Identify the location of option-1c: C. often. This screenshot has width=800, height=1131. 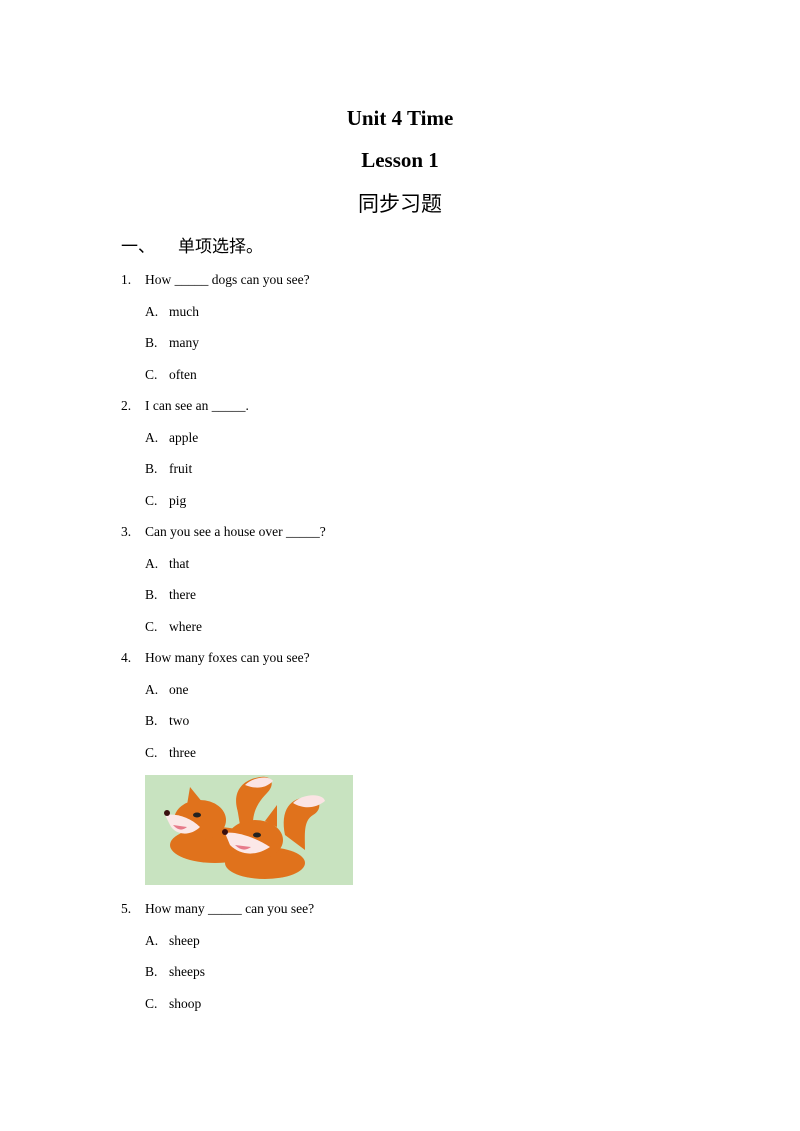
(171, 375).